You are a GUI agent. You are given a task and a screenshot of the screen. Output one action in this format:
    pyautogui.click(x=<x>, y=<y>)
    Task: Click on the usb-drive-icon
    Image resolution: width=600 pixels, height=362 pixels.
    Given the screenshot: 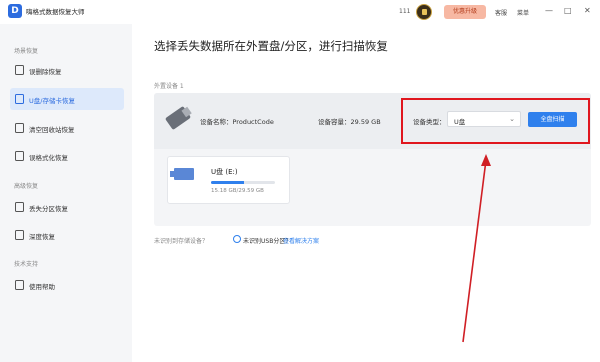 What is the action you would take?
    pyautogui.click(x=19, y=99)
    